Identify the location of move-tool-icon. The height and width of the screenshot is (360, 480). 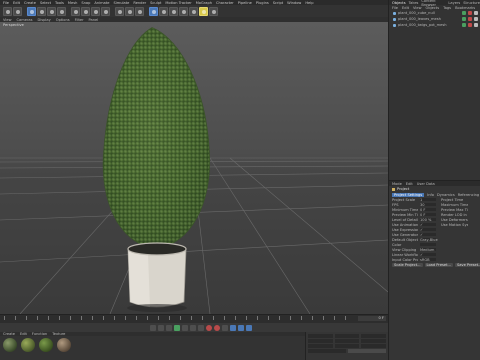
(41, 11).